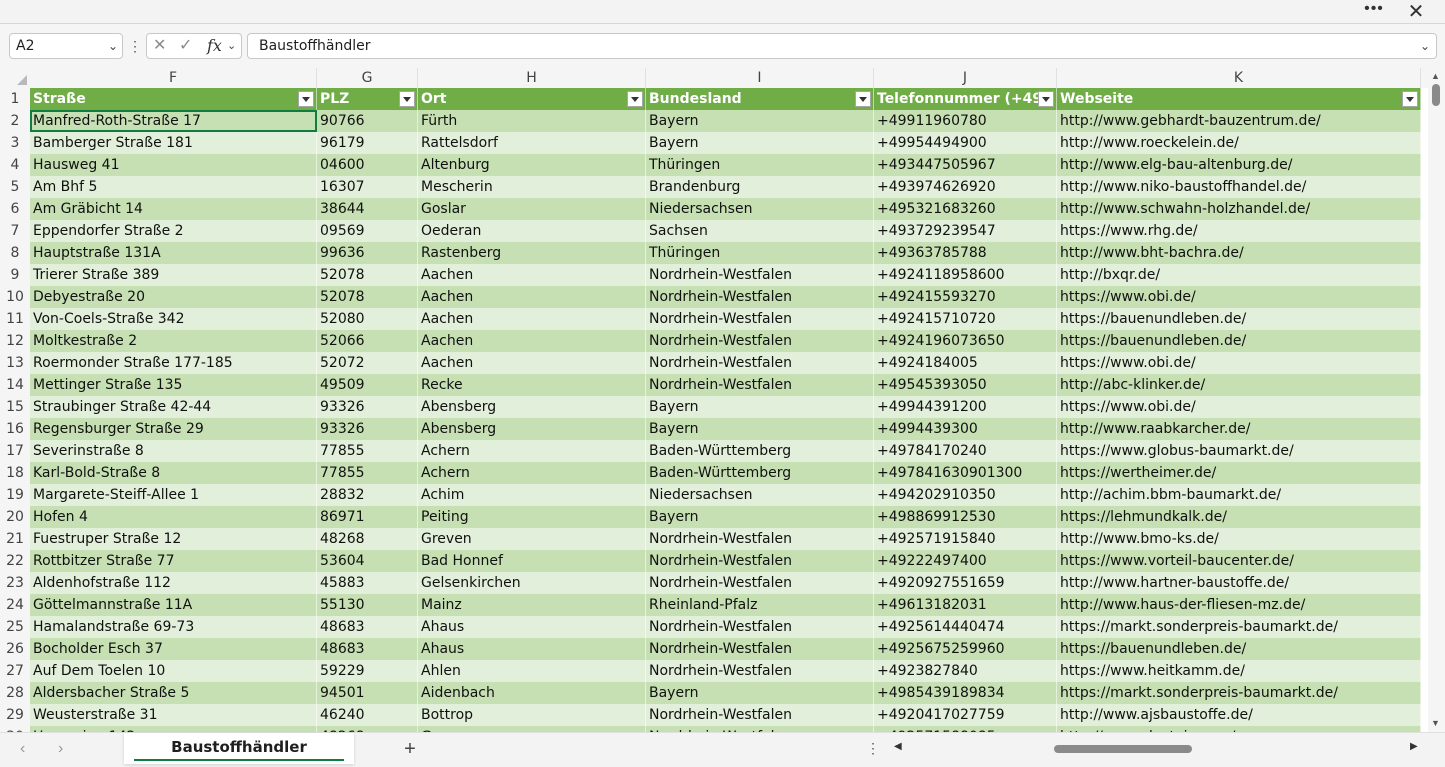 The height and width of the screenshot is (767, 1445). Describe the element at coordinates (965, 78) in the screenshot. I see `column-header: J` at that location.